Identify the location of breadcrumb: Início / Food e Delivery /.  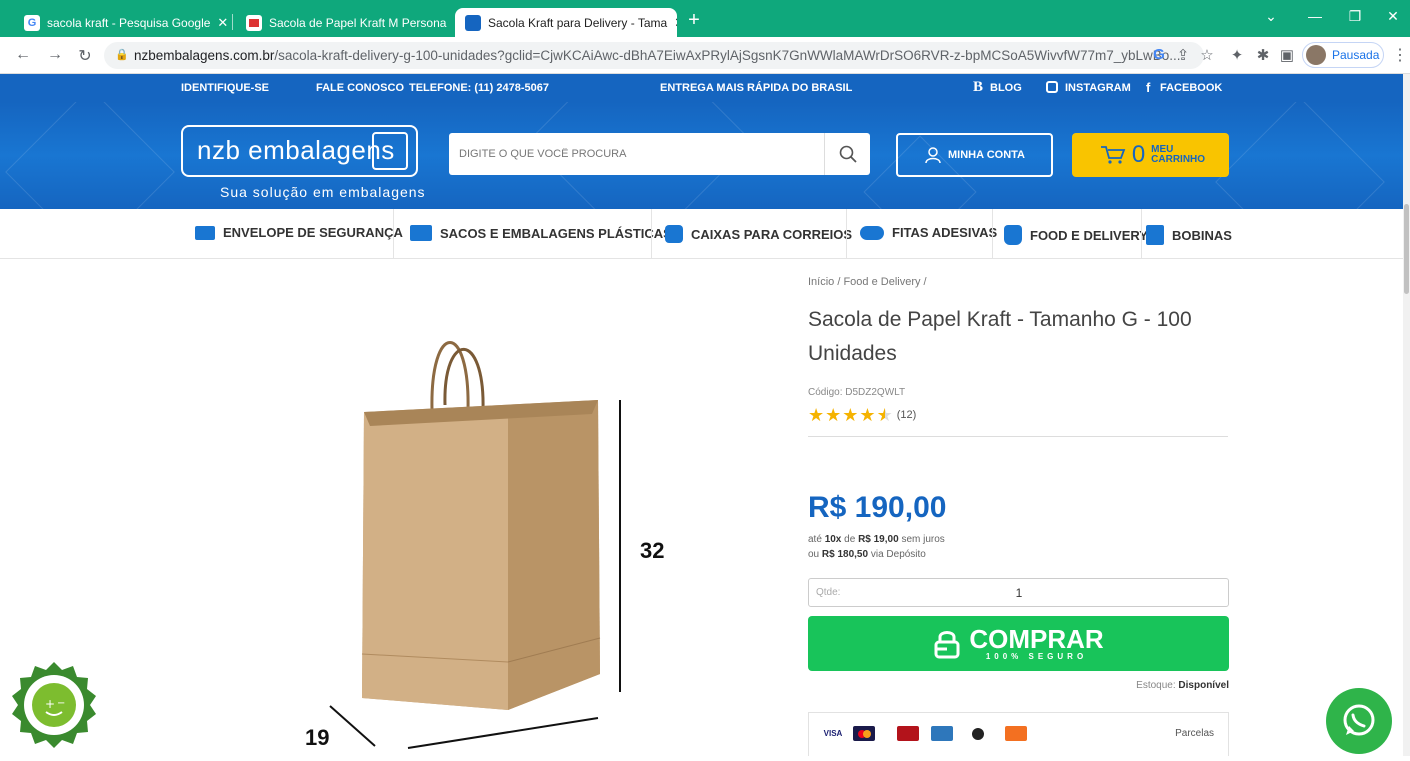
(867, 282).